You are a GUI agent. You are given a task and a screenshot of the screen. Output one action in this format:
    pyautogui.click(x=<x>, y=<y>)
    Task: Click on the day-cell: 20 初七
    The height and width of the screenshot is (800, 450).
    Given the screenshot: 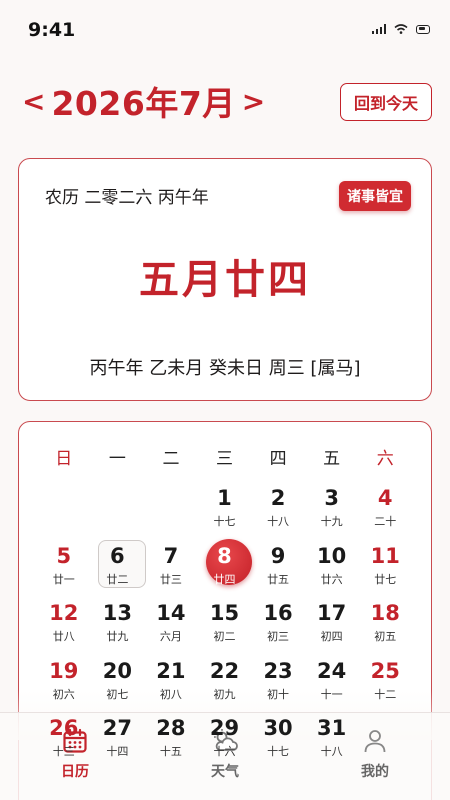 What is the action you would take?
    pyautogui.click(x=118, y=682)
    